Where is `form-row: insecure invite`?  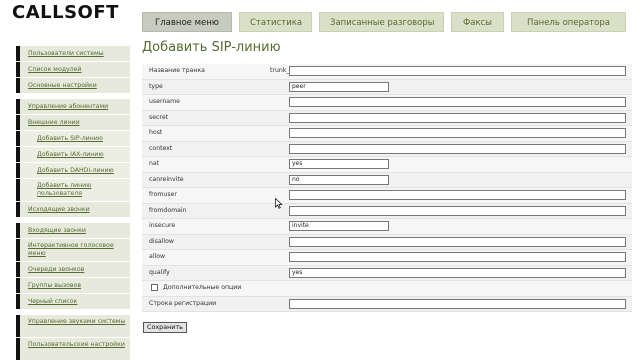 form-row: insecure invite is located at coordinates (387, 227).